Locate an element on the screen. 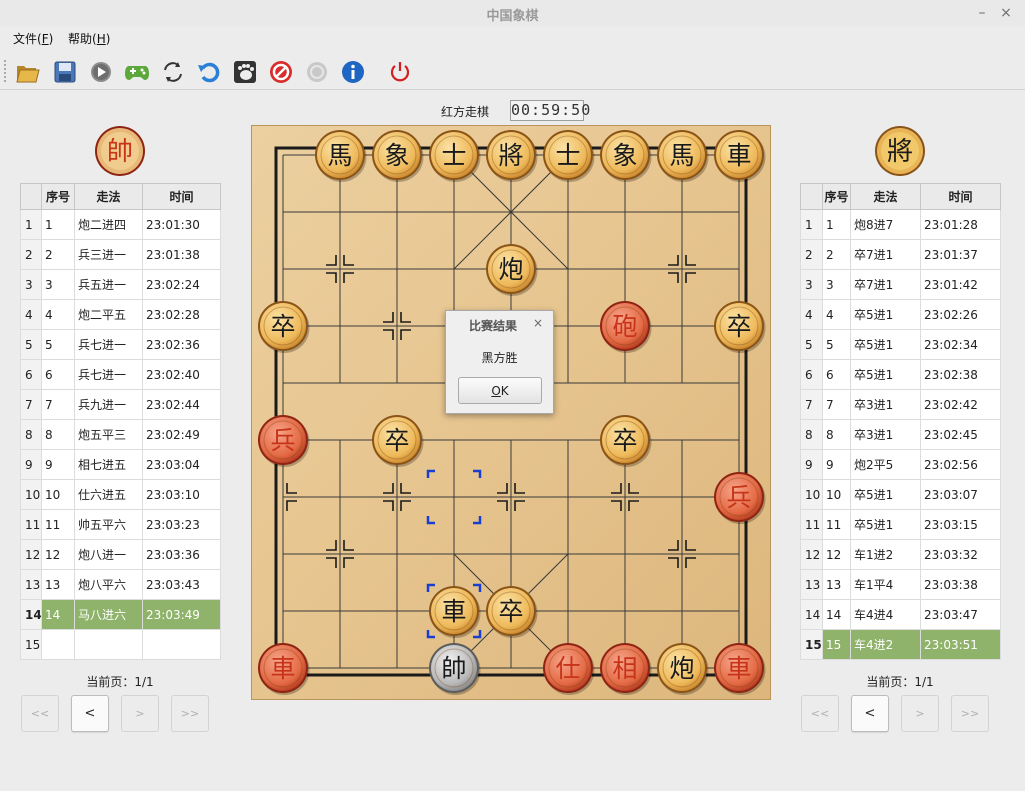 This screenshot has width=1025, height=791. left-first-page-button: << is located at coordinates (40, 713).